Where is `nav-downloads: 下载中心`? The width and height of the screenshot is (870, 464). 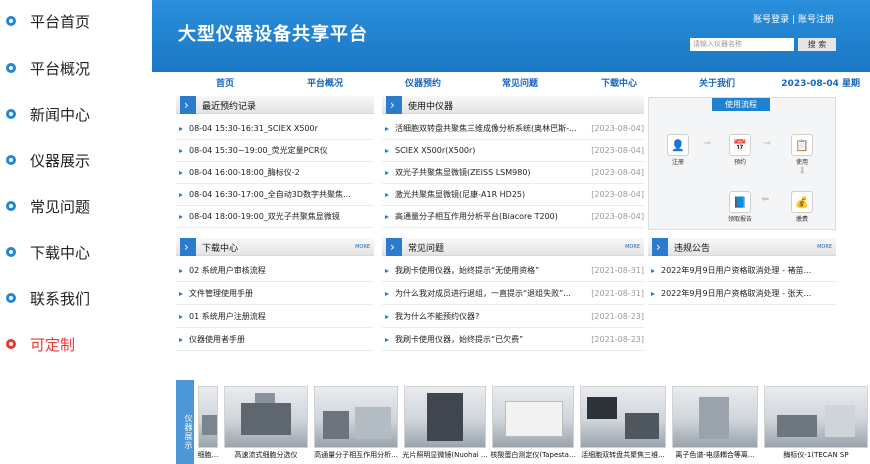 nav-downloads: 下载中心 is located at coordinates (619, 82).